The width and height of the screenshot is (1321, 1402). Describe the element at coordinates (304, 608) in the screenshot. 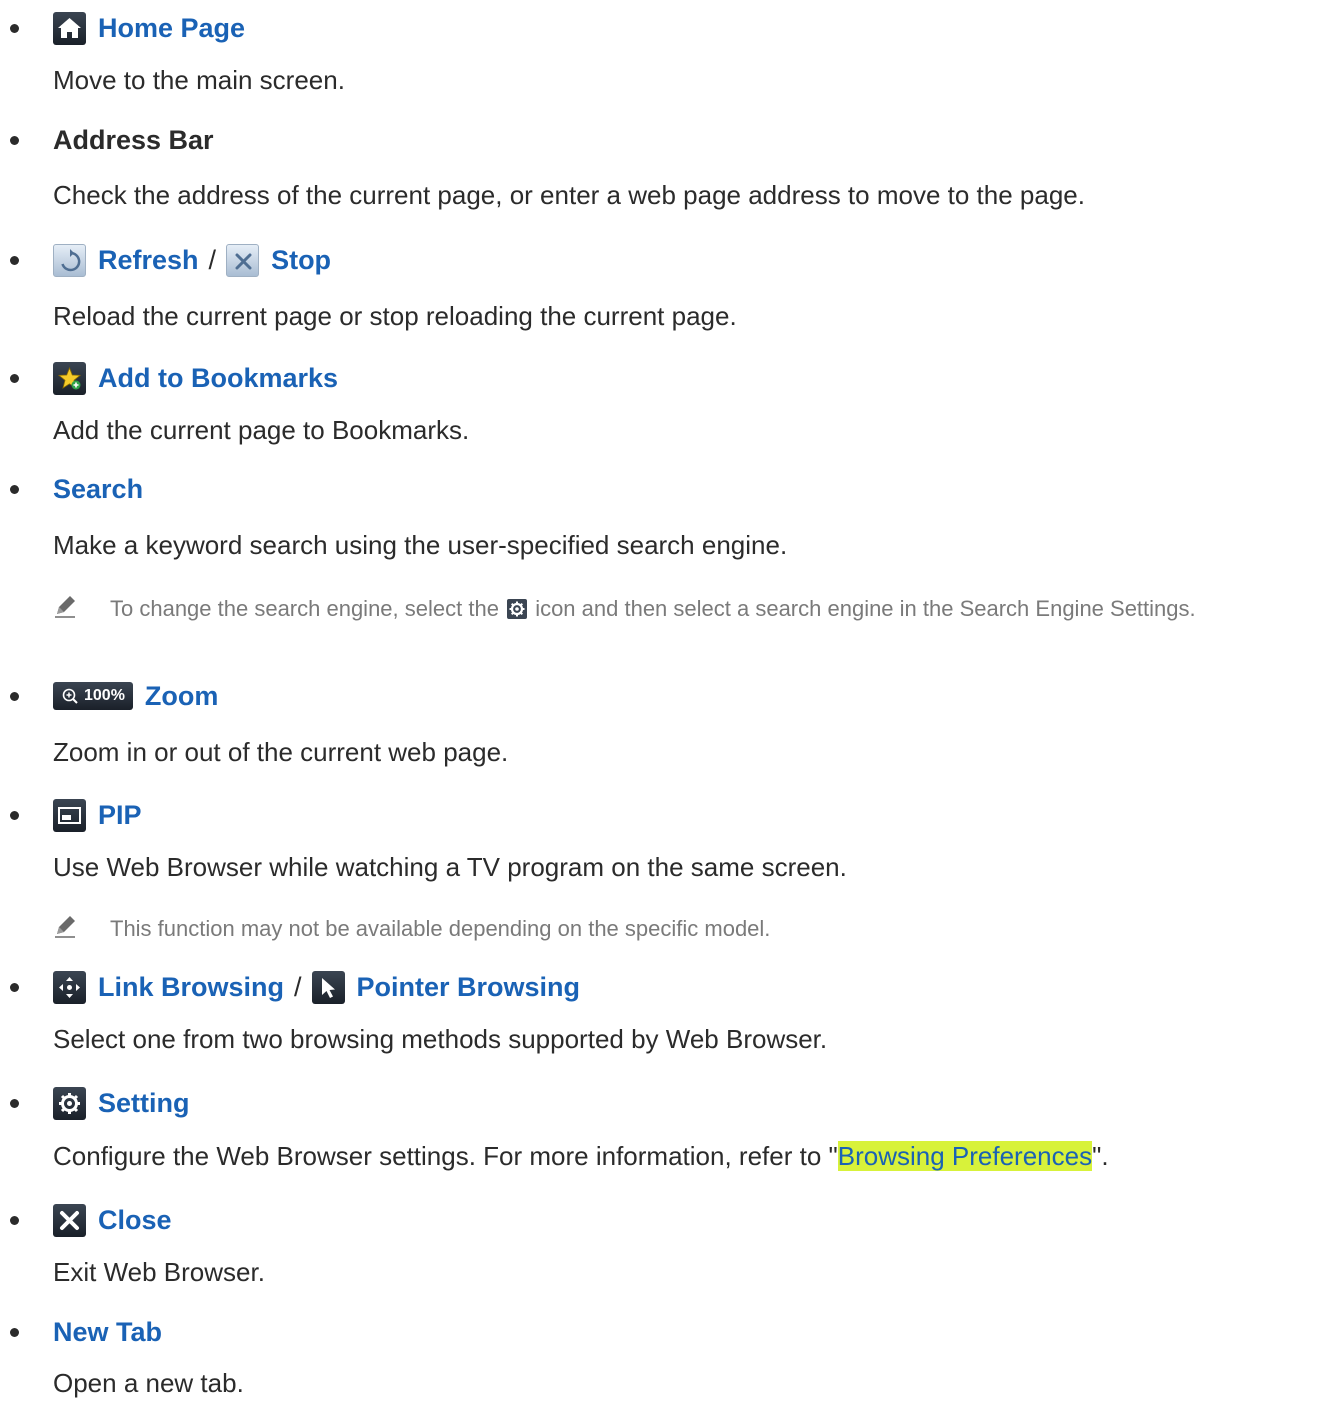

I see `note-text-before: To change the search engine, select the` at that location.